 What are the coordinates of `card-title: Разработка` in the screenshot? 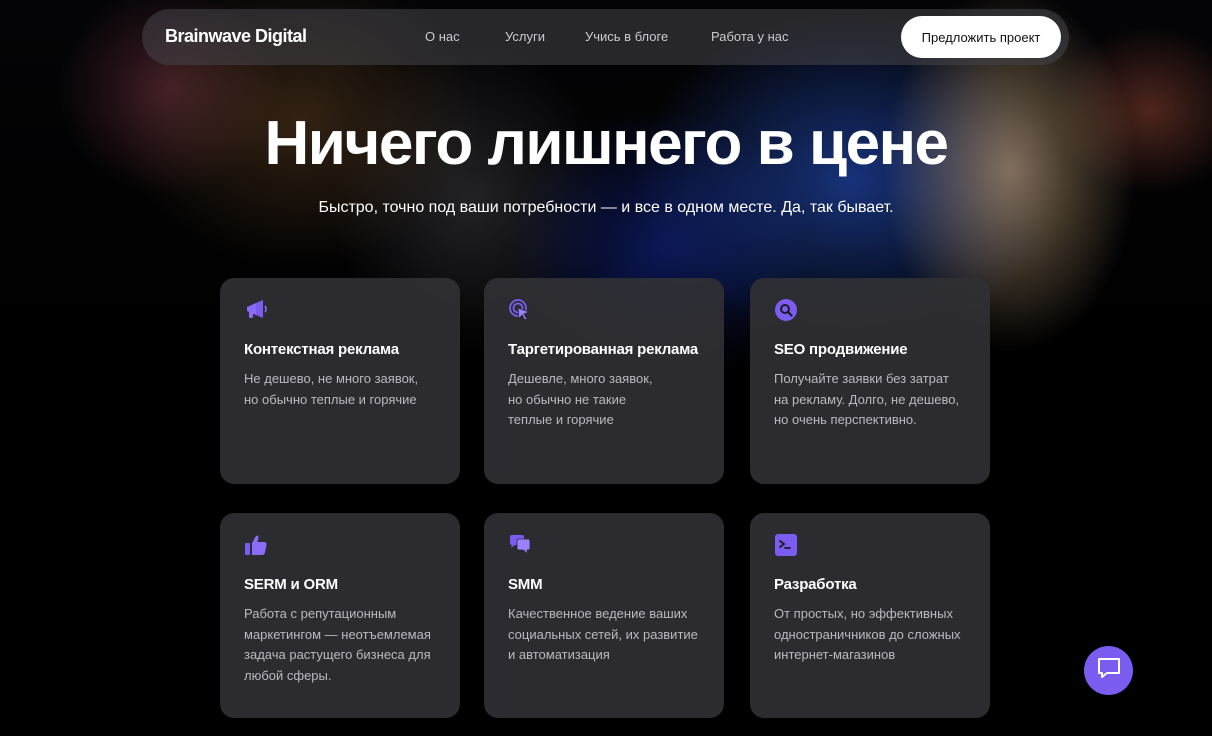 It's located at (815, 584).